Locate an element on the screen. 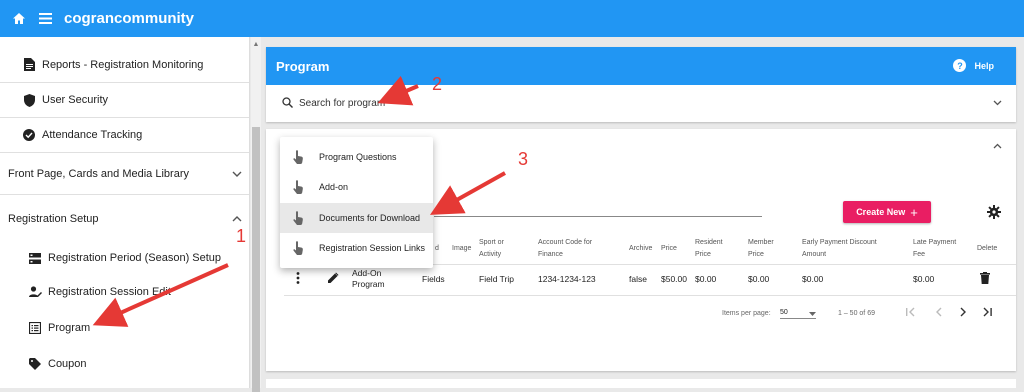 The height and width of the screenshot is (392, 1024). scroll-up-icon: ▲ is located at coordinates (256, 45).